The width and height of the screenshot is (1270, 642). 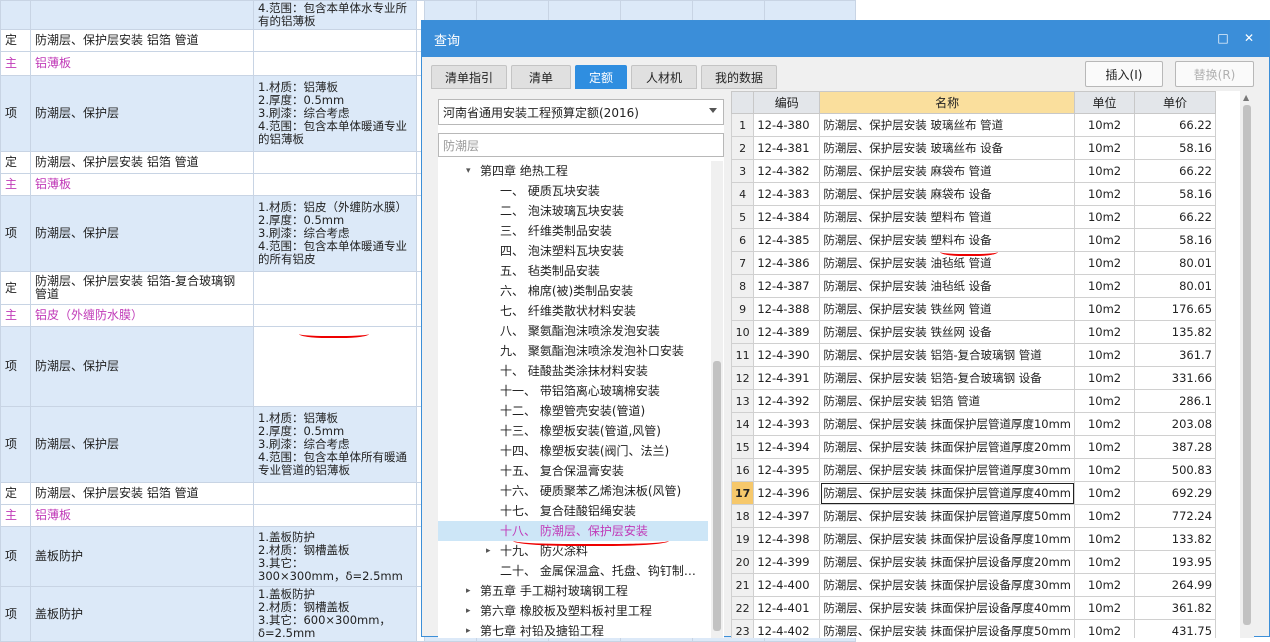 I want to click on name-cell: 防潮层、保护层安装 抹面保护层设备厚度20mm, so click(x=947, y=562).